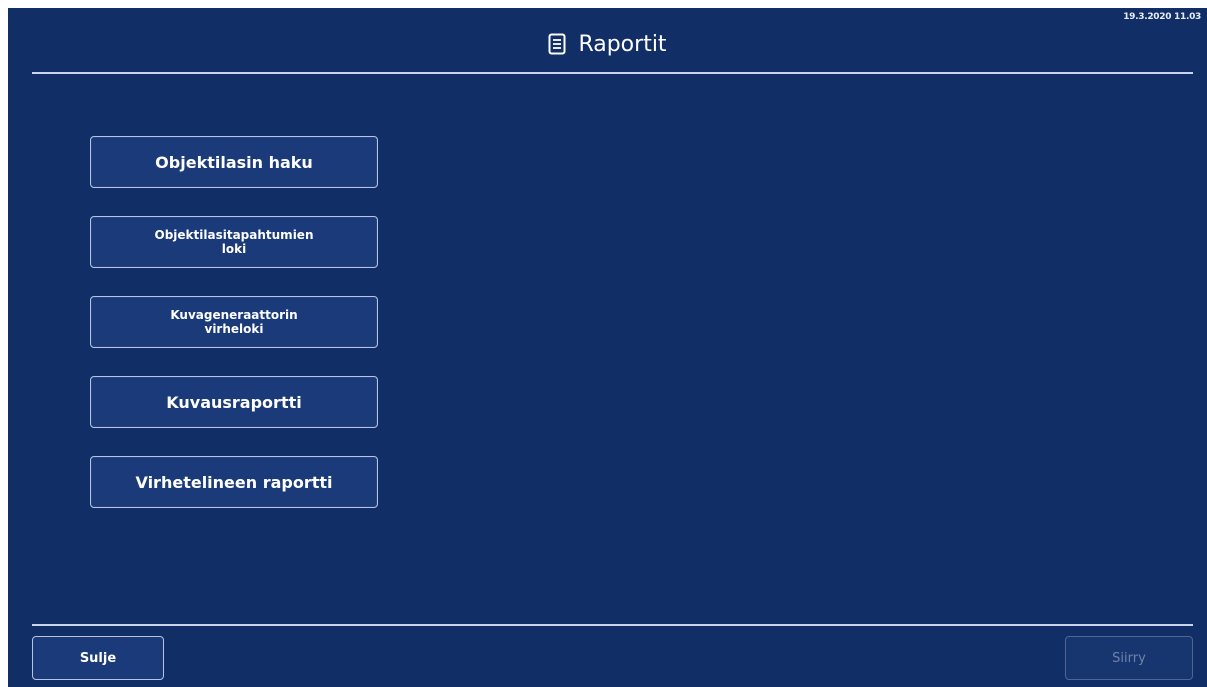  What do you see at coordinates (612, 73) in the screenshot?
I see `header-divider` at bounding box center [612, 73].